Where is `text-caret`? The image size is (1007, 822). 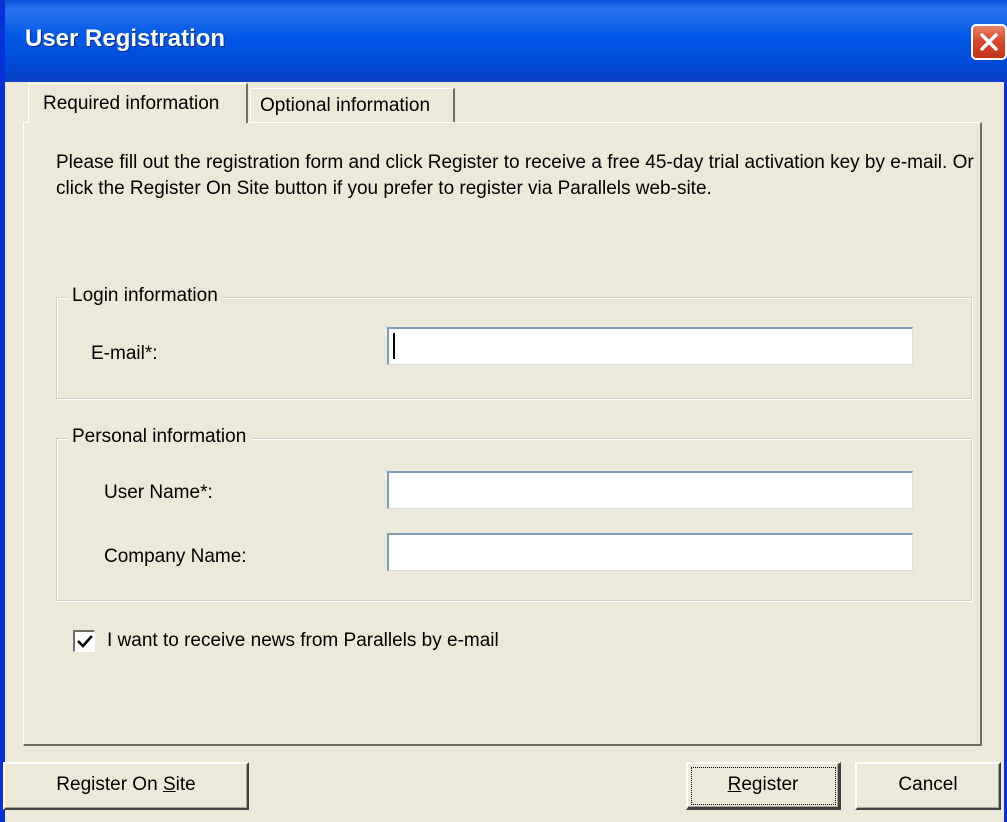
text-caret is located at coordinates (394, 346).